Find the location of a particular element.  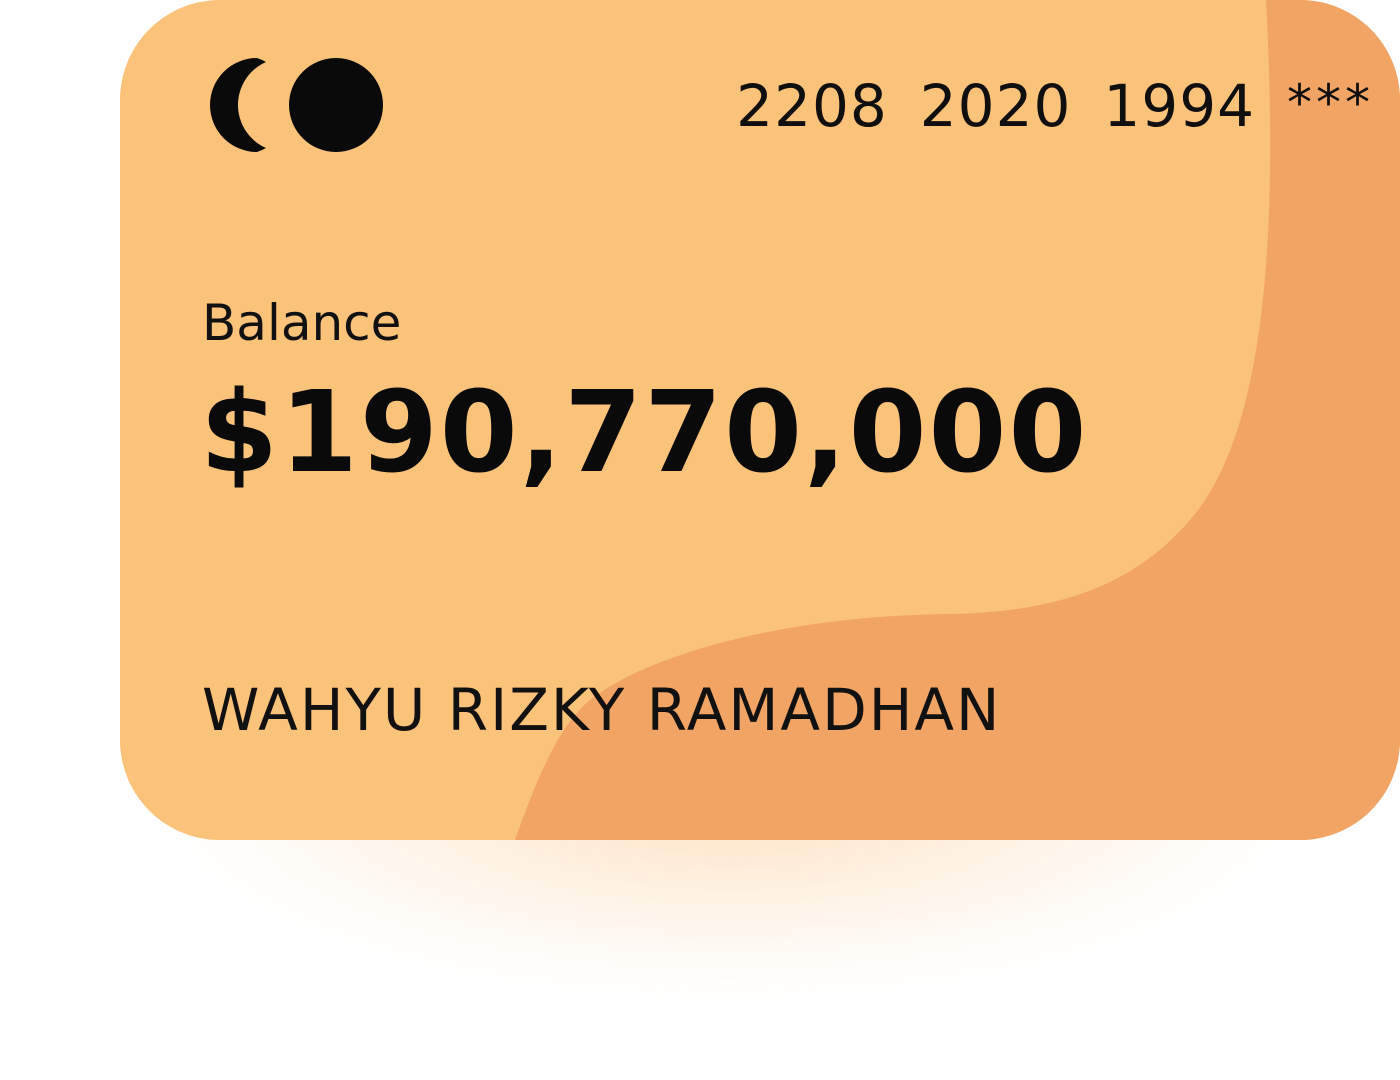

right-circle is located at coordinates (336, 105).